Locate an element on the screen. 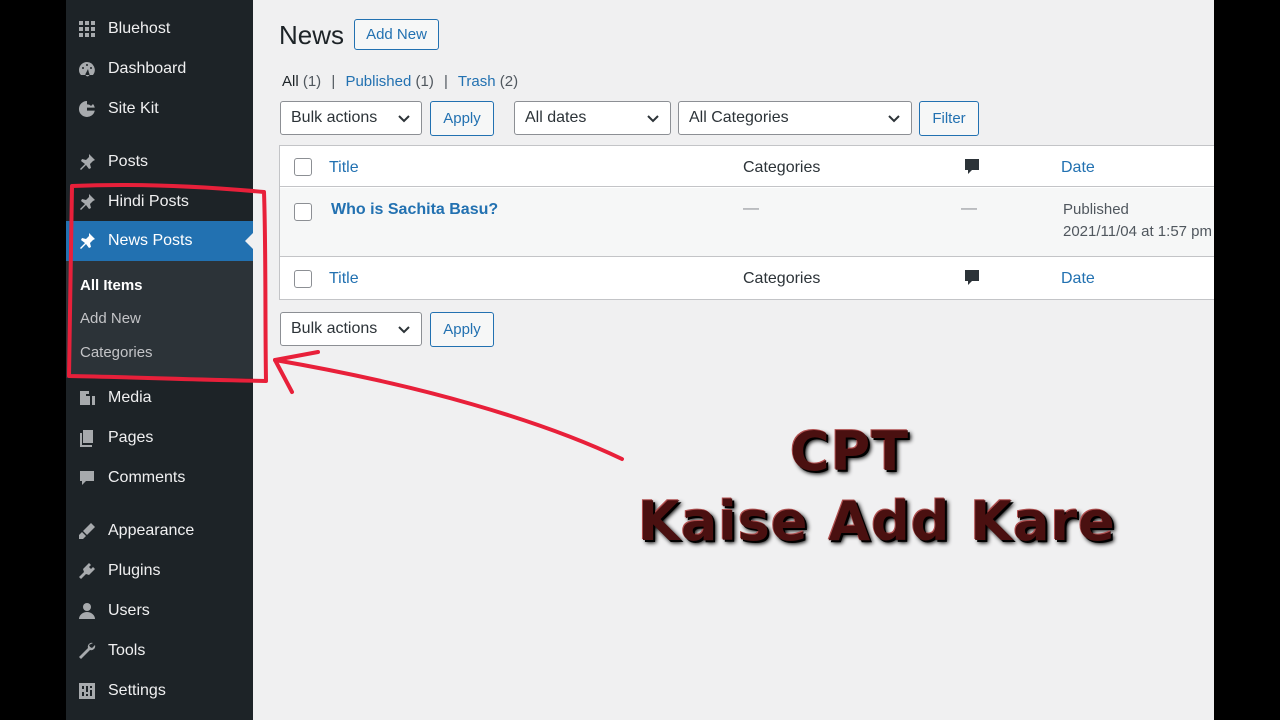 Image resolution: width=1280 pixels, height=720 pixels. sidebar-item-label: Plugins is located at coordinates (134, 570).